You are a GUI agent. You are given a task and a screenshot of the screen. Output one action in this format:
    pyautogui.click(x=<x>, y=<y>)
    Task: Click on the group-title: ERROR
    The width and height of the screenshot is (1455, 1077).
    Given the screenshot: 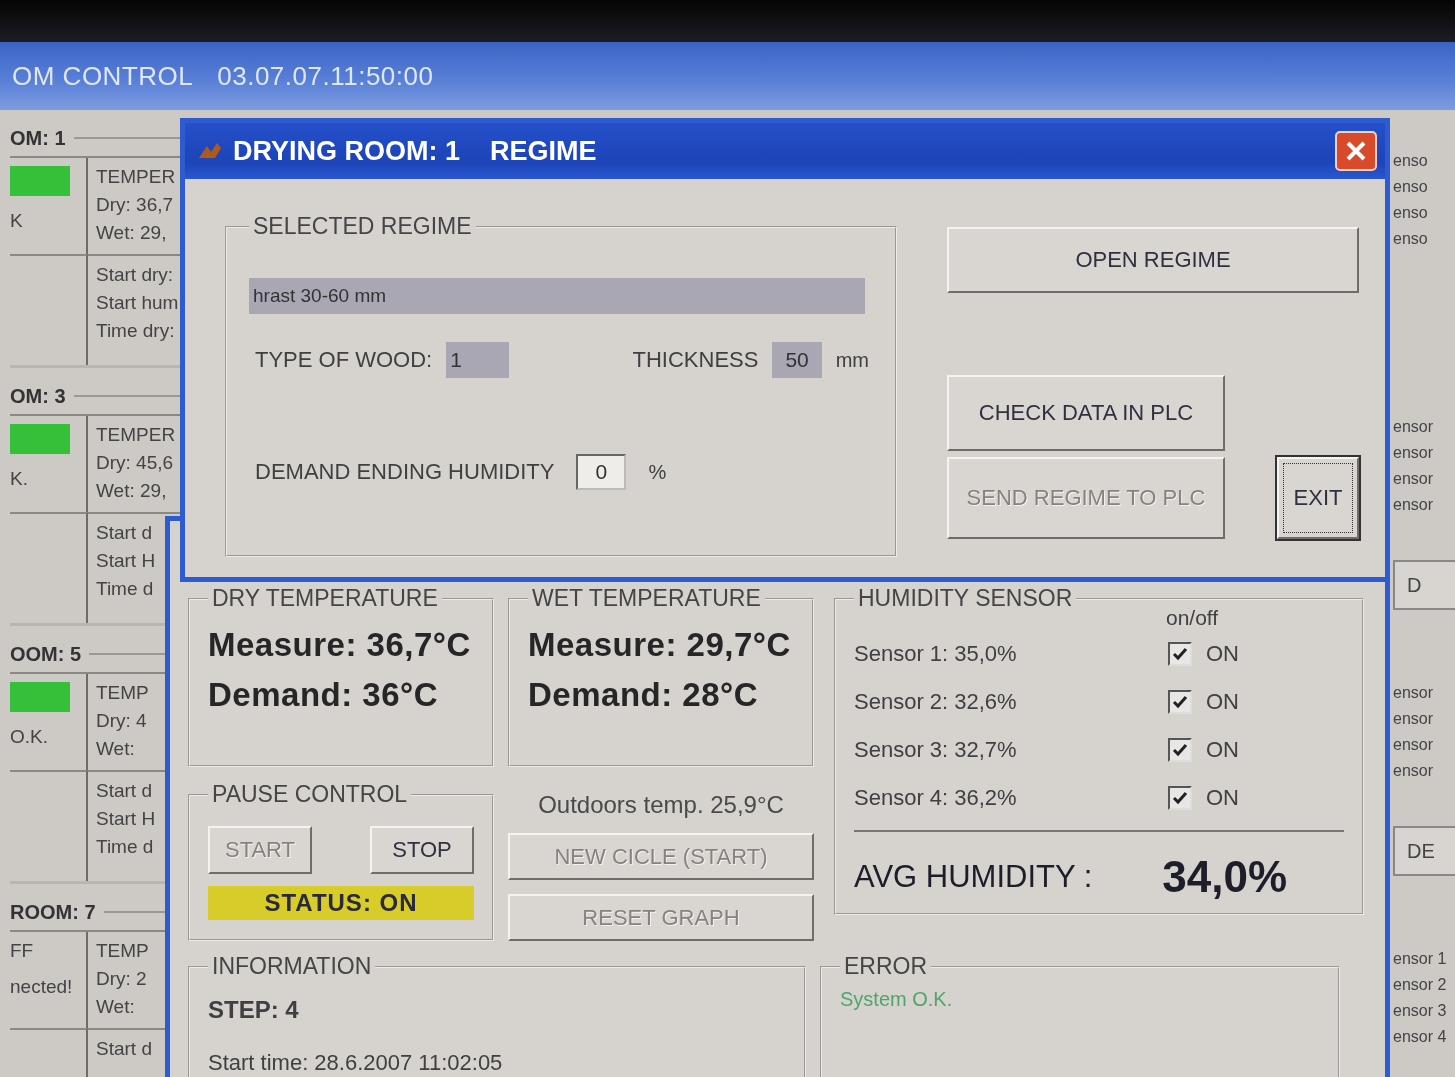 What is the action you would take?
    pyautogui.click(x=886, y=966)
    